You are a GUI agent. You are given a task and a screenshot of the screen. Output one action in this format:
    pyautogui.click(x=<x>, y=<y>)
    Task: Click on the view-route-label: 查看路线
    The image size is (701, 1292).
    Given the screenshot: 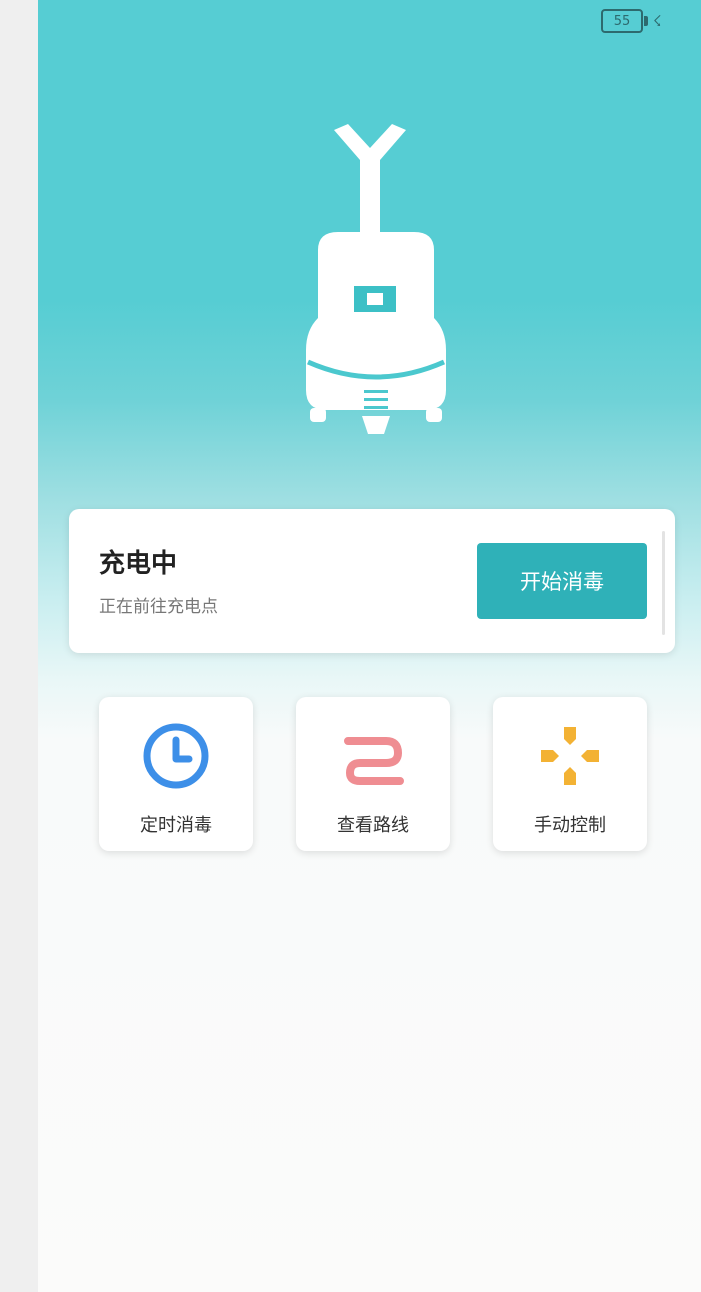 What is the action you would take?
    pyautogui.click(x=373, y=825)
    